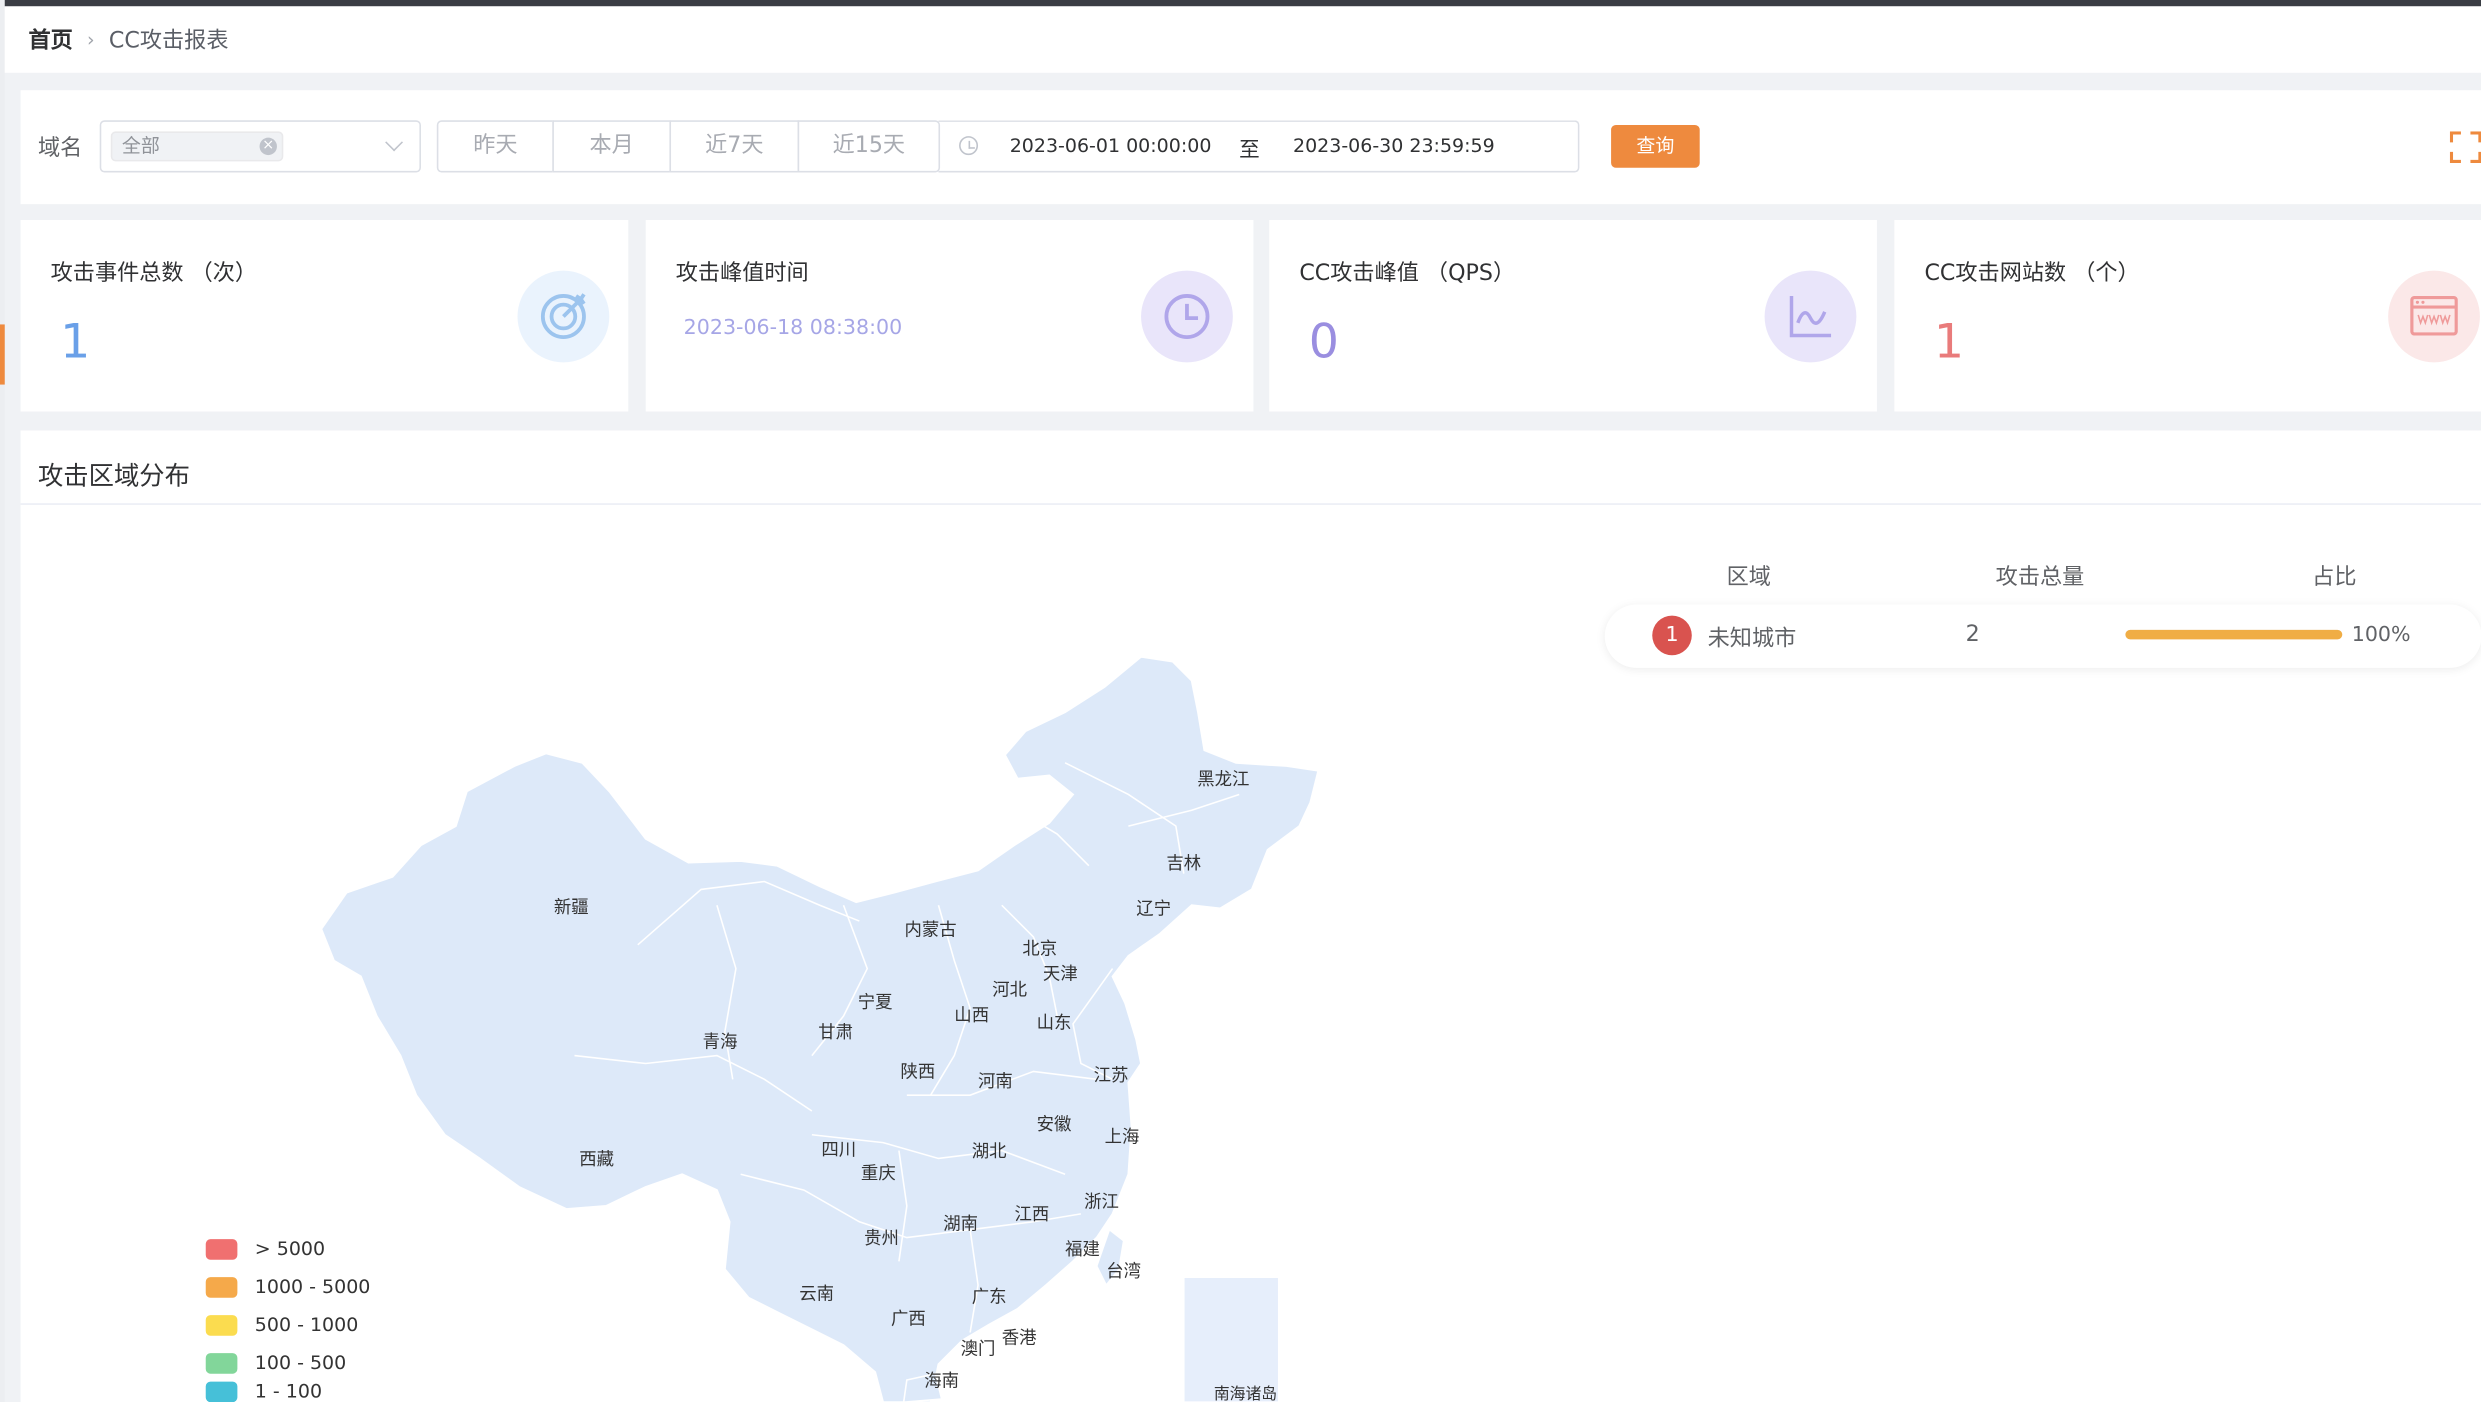 This screenshot has height=1402, width=2481. I want to click on stat-card-peak-time: 攻击峰值时间 2023-06-18 08:38:00, so click(949, 315).